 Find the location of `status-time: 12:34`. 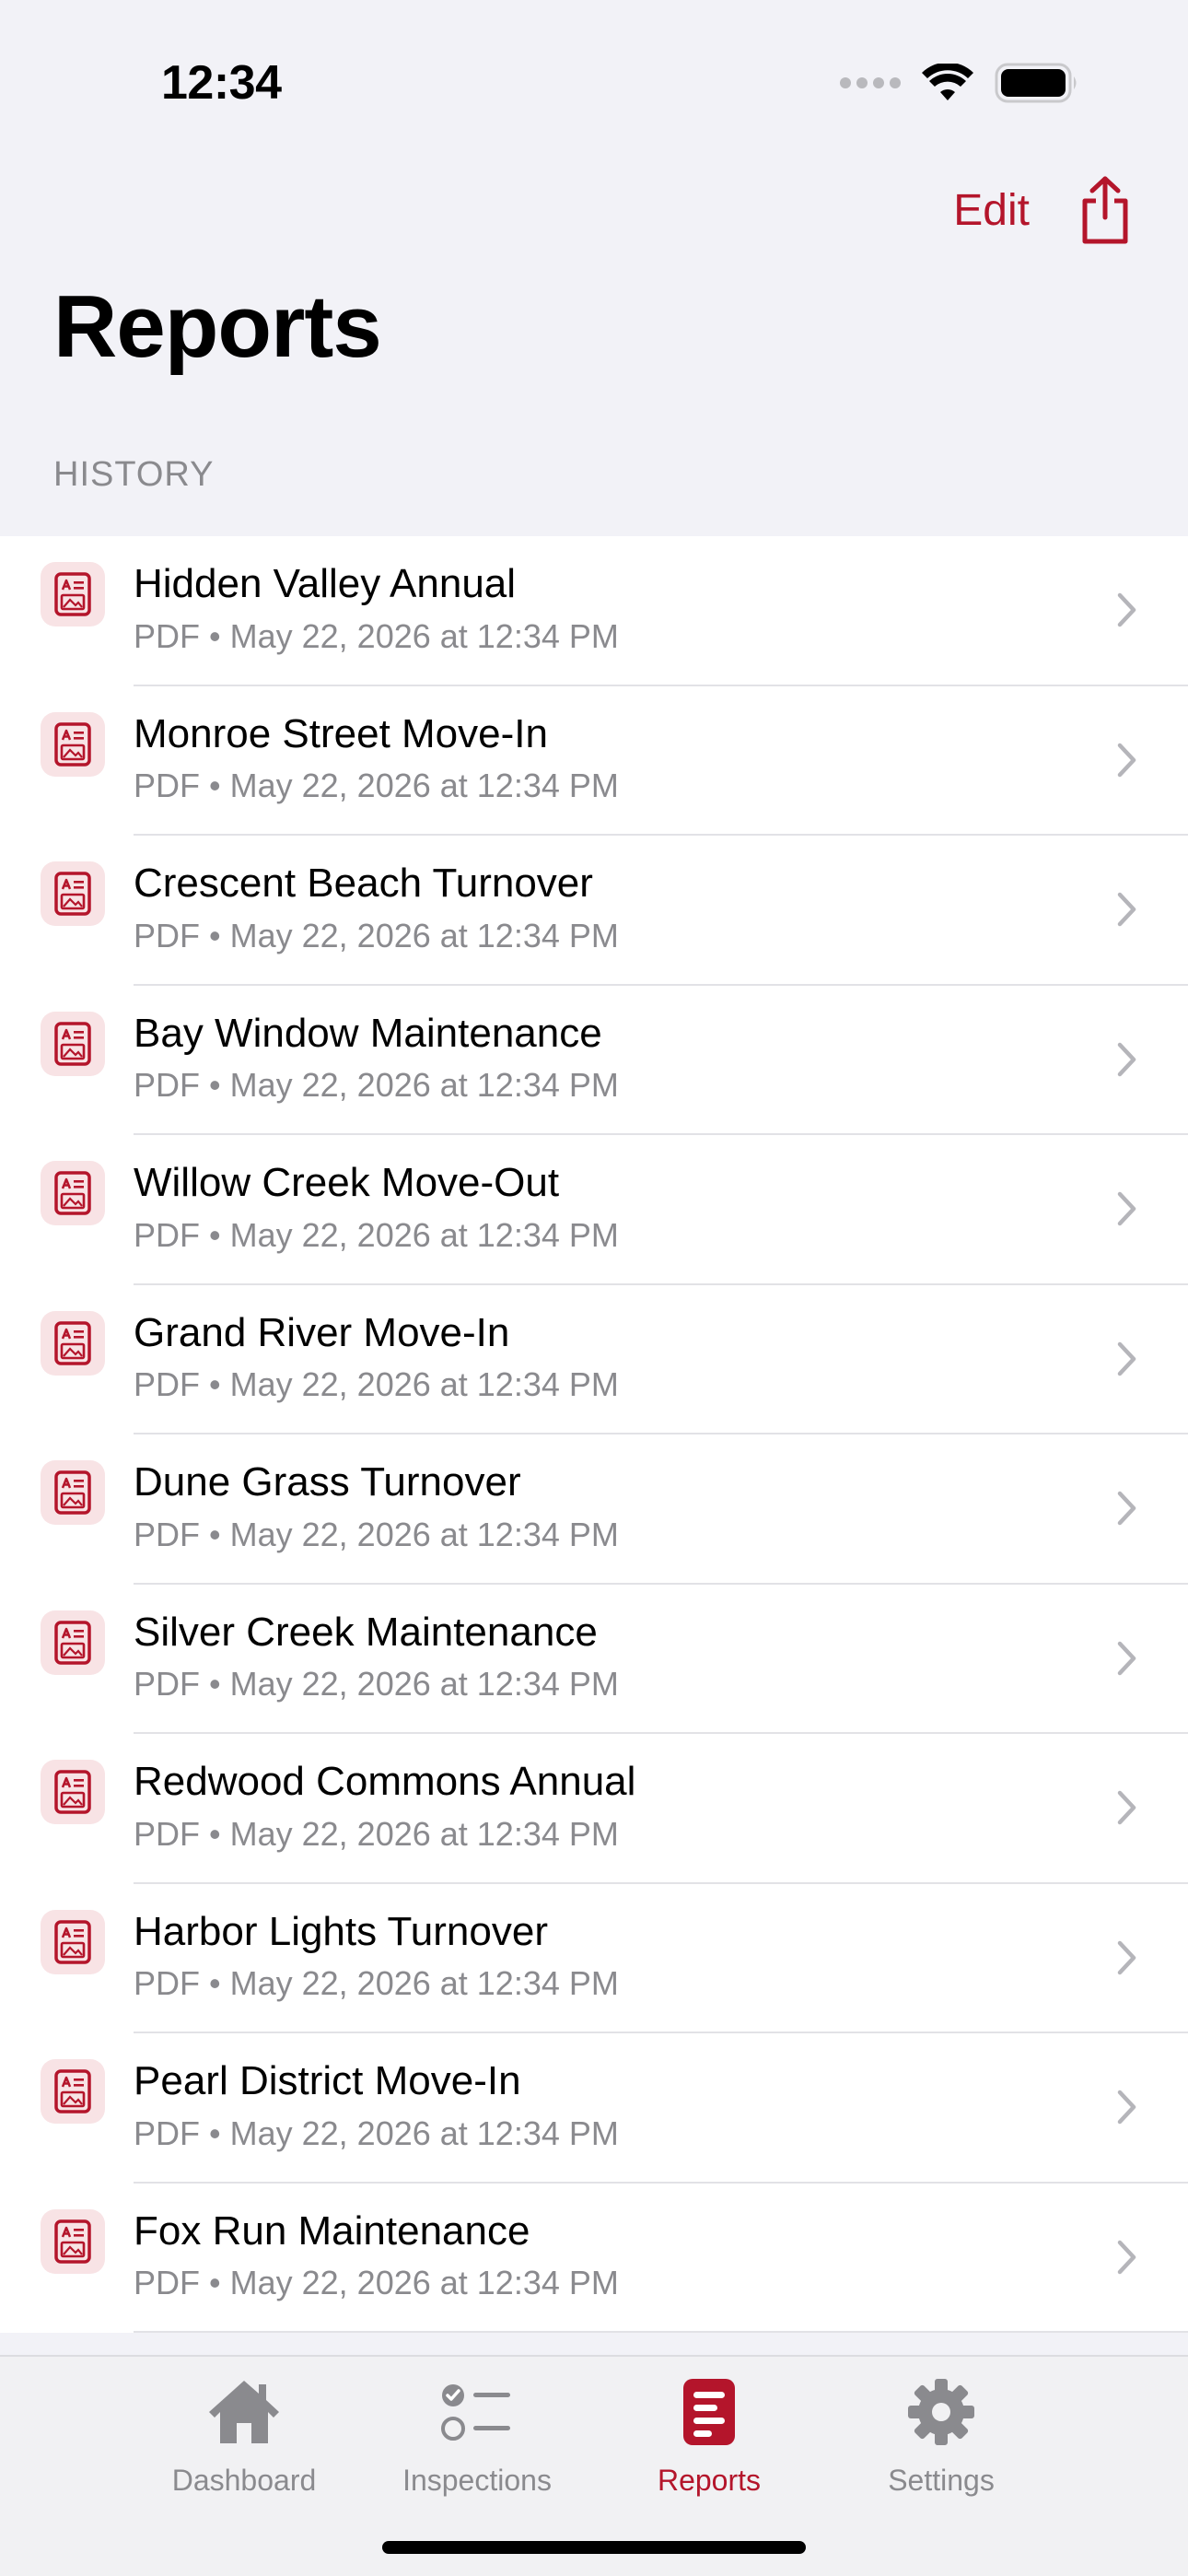

status-time: 12:34 is located at coordinates (221, 83).